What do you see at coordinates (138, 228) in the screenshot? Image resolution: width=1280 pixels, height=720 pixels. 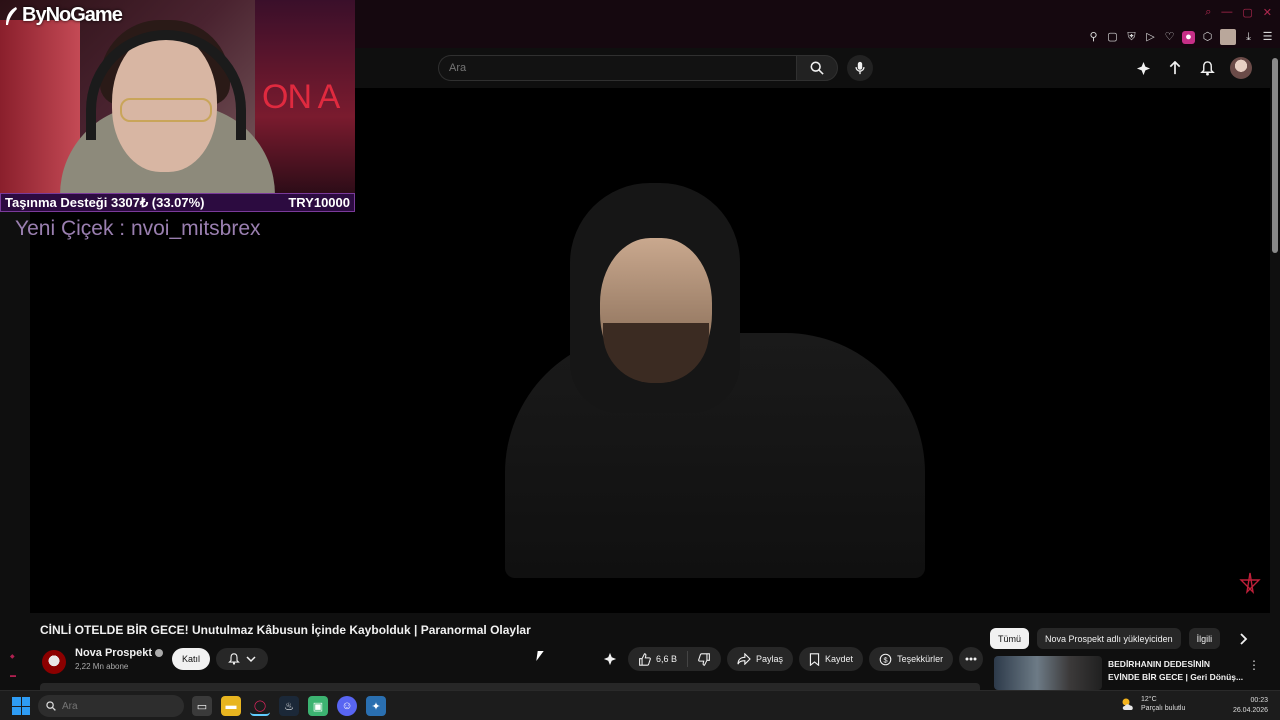 I see `new-follower-alert: Yeni Çiçek : nvoi_mitsbrex` at bounding box center [138, 228].